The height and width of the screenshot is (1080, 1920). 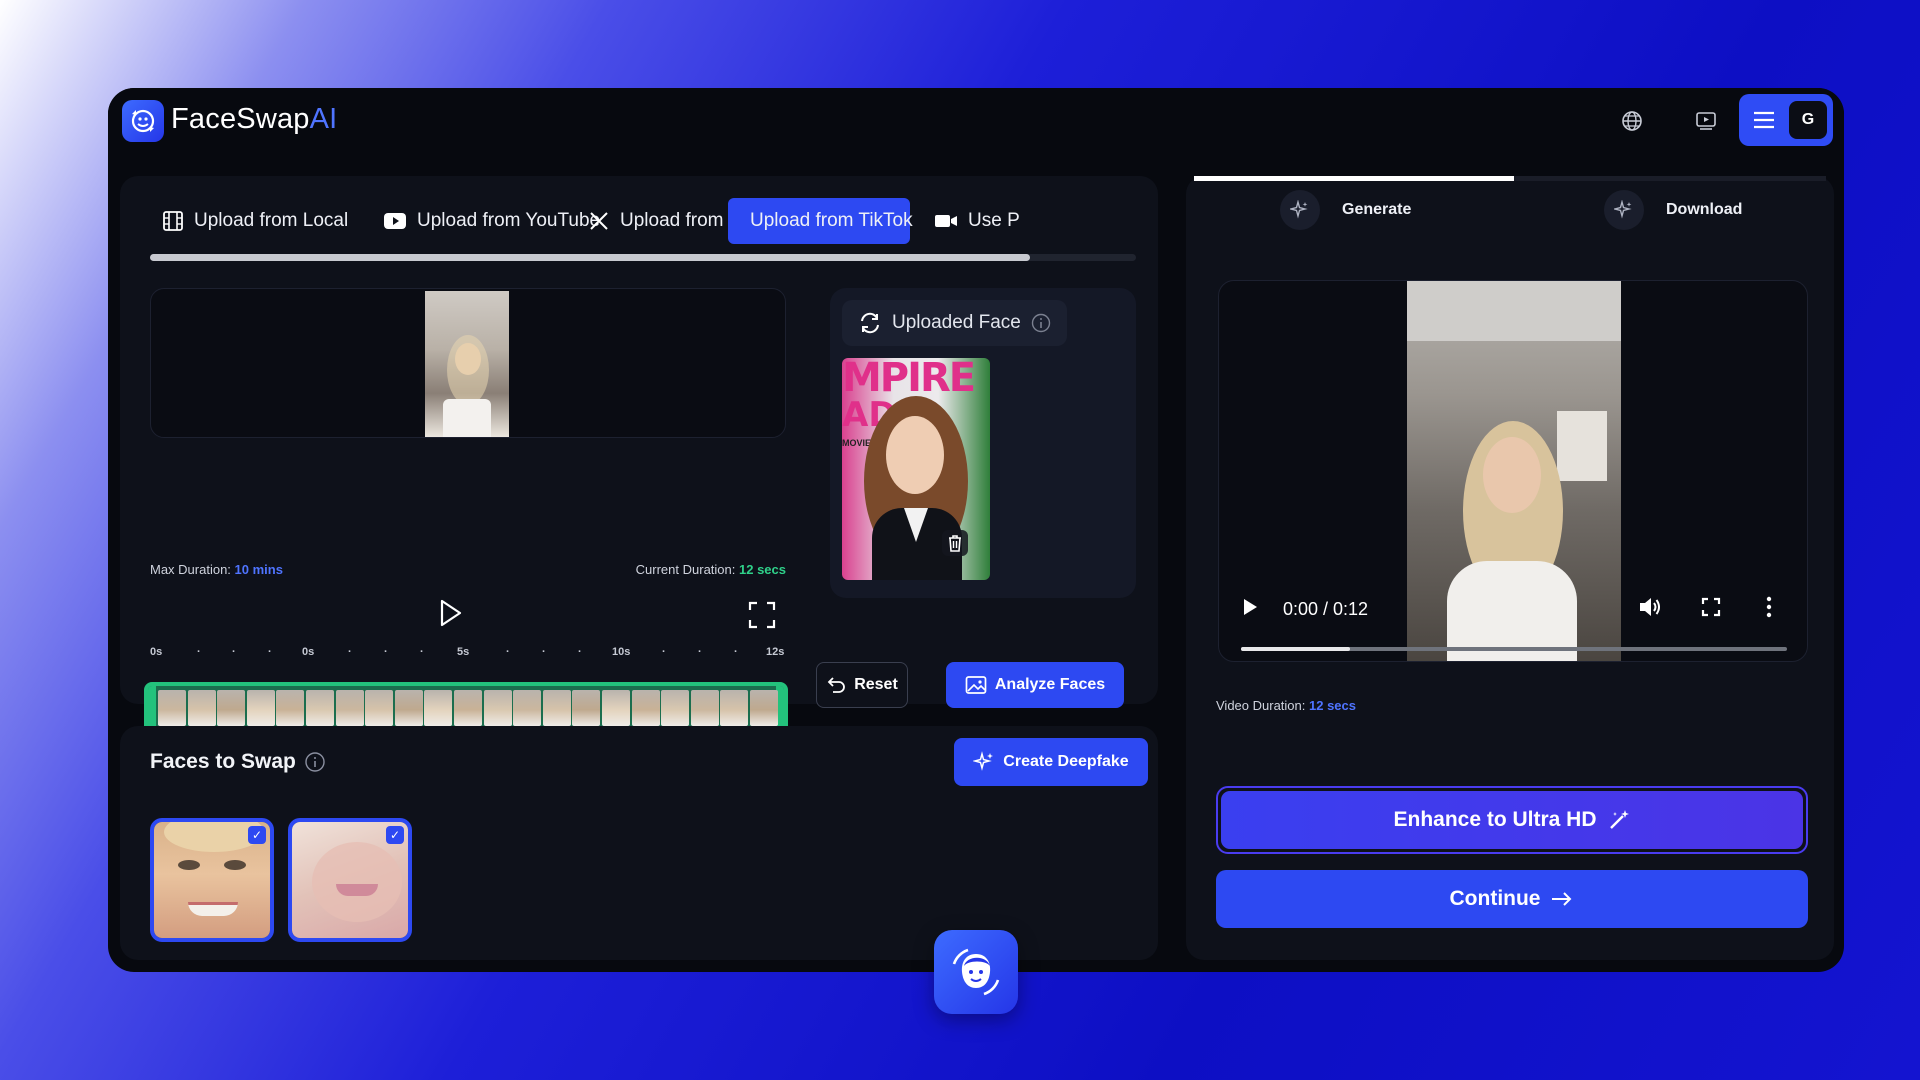 I want to click on player-fullscreen-button, so click(x=1711, y=609).